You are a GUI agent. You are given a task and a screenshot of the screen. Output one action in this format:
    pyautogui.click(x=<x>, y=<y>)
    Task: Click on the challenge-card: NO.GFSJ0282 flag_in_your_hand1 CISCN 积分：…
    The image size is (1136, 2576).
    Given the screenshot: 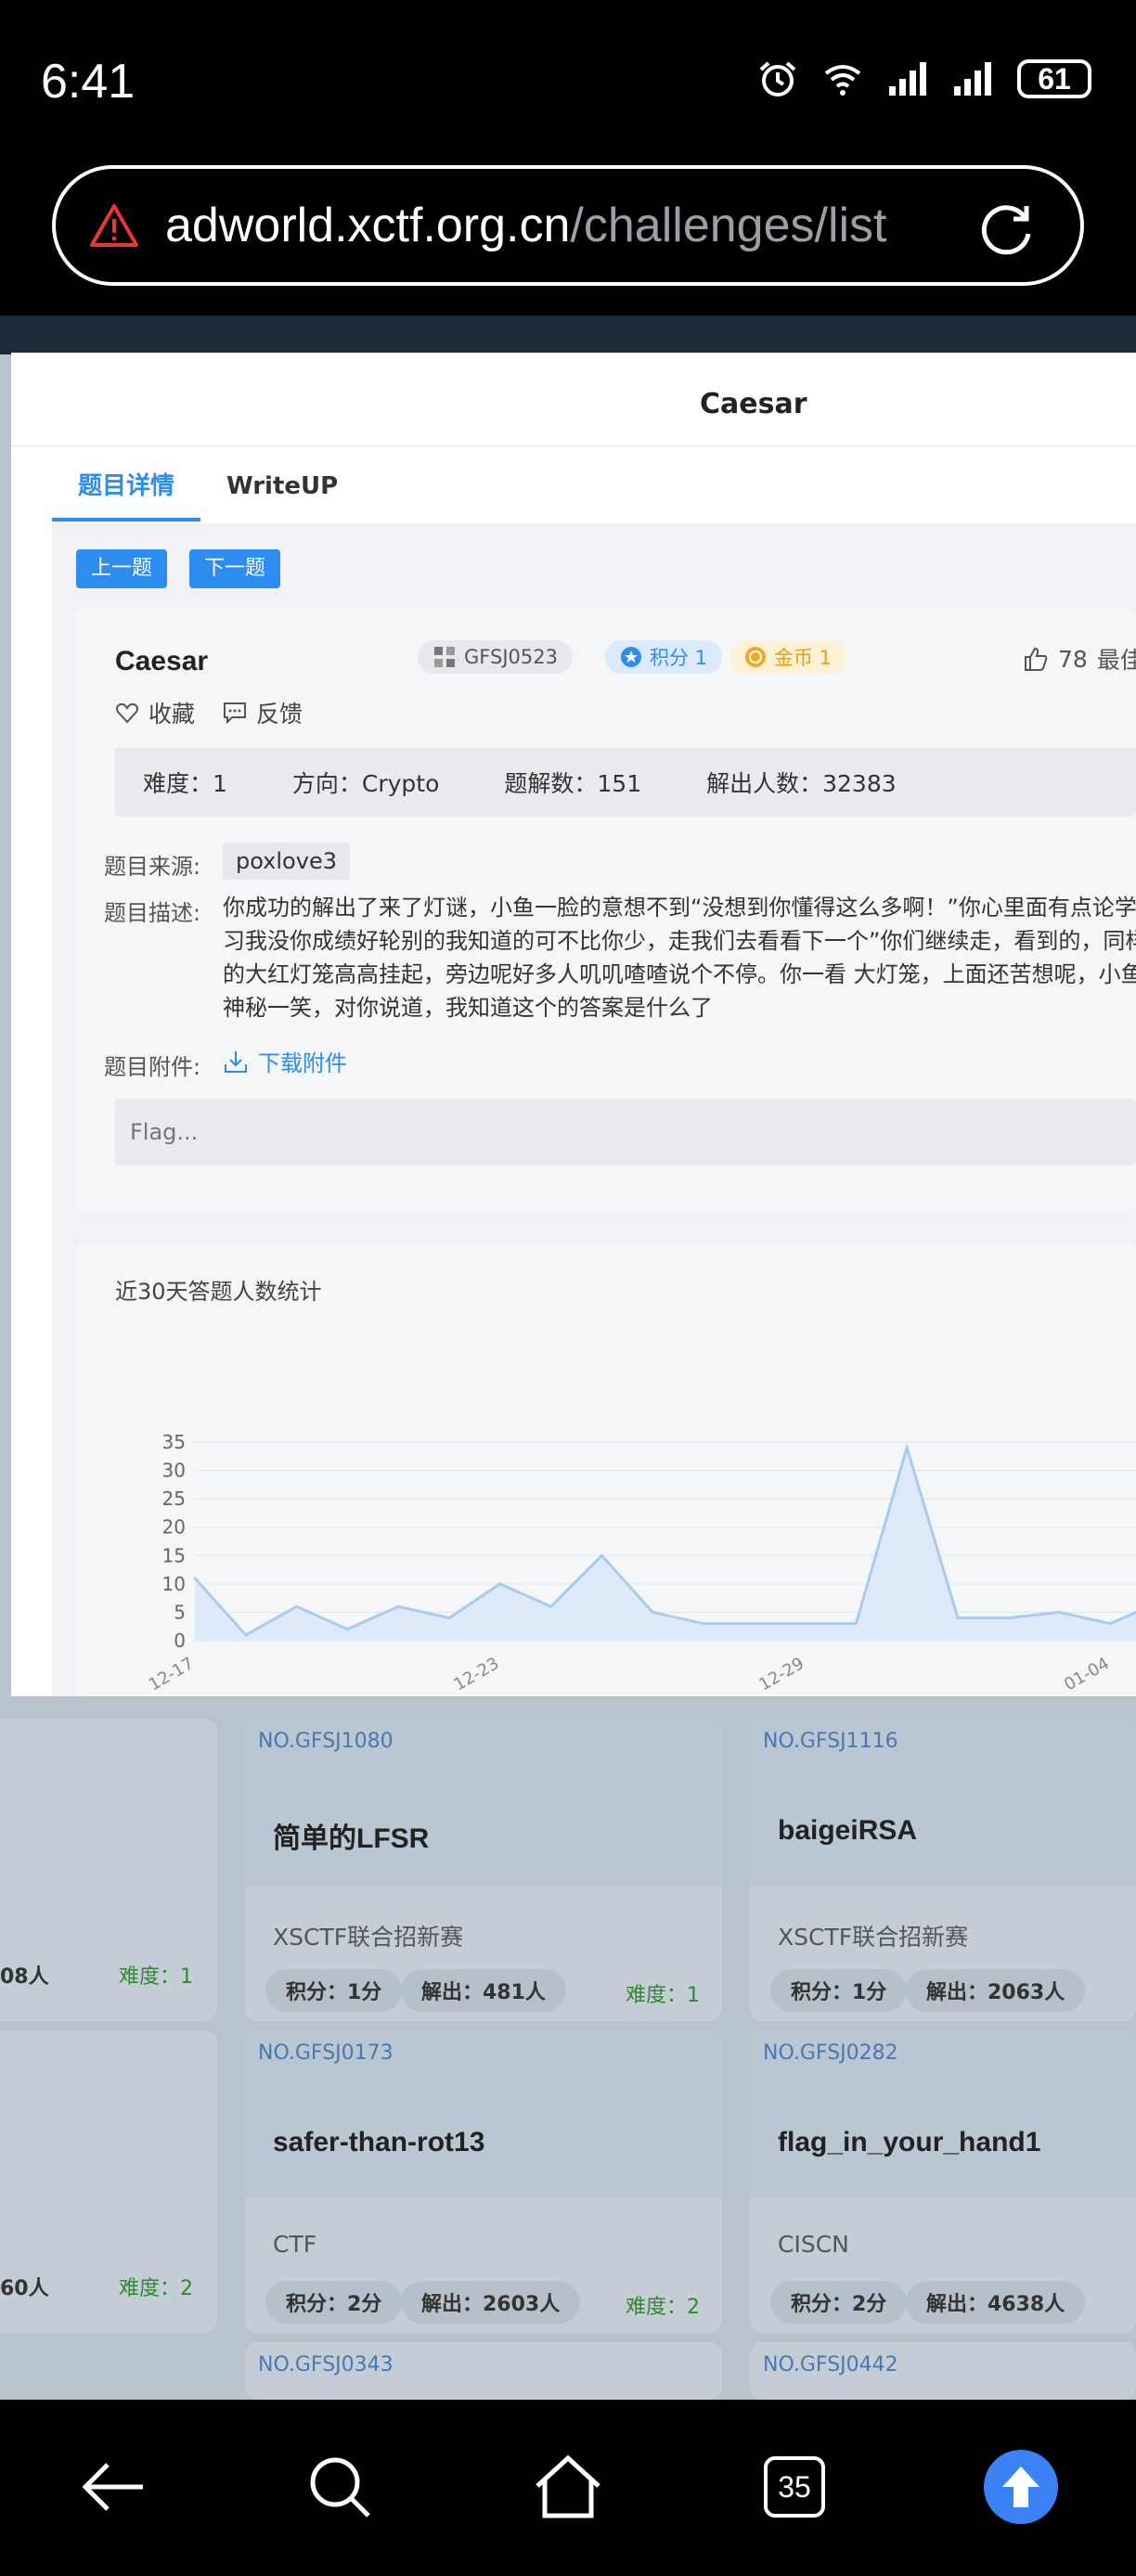 What is the action you would take?
    pyautogui.click(x=943, y=2181)
    